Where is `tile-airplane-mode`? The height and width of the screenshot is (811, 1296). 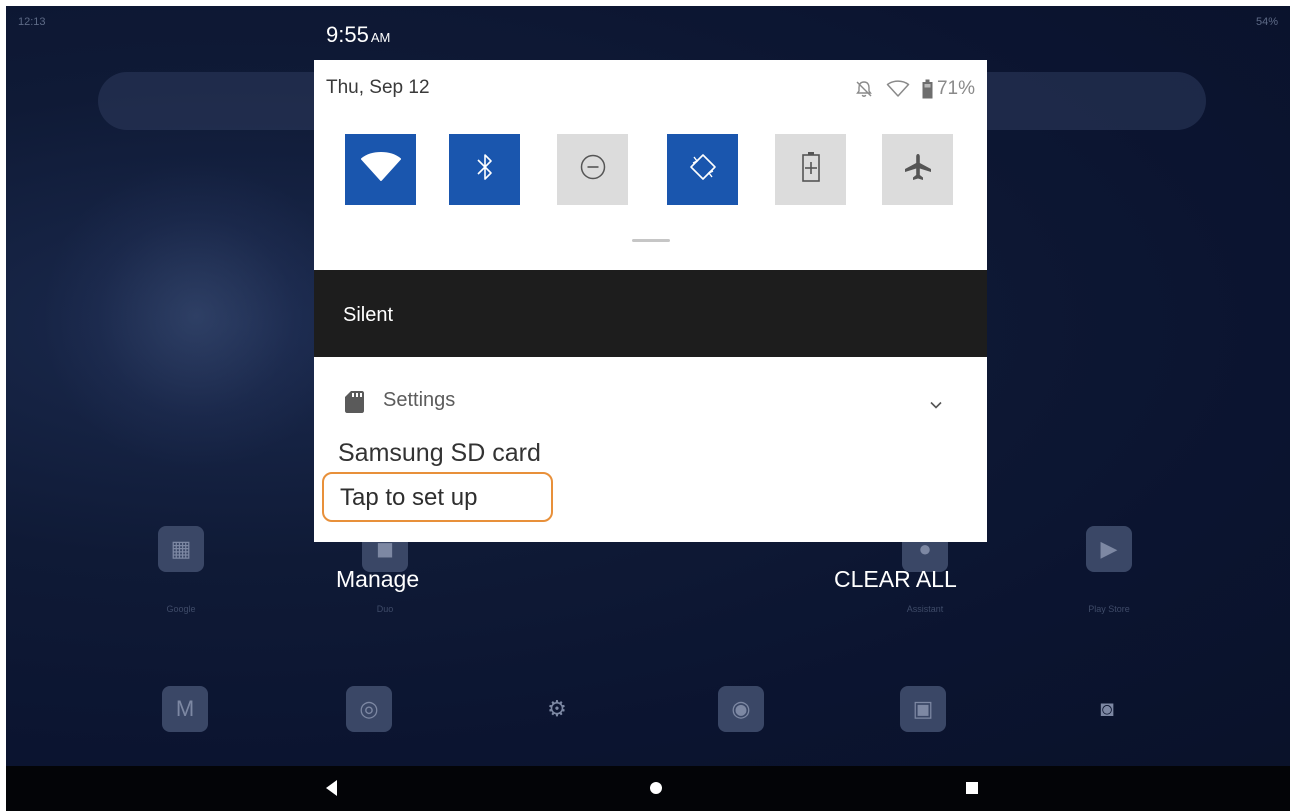 tile-airplane-mode is located at coordinates (917, 169).